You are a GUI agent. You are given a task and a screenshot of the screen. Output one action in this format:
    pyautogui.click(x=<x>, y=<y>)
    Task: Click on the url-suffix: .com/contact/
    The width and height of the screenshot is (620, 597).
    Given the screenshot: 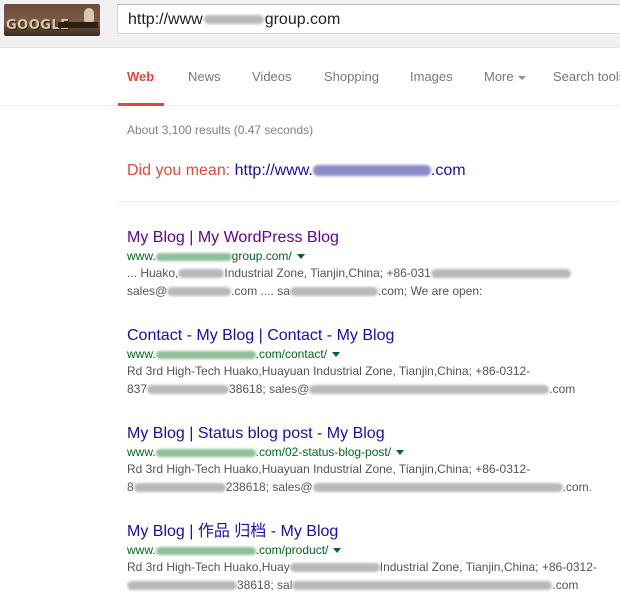 What is the action you would take?
    pyautogui.click(x=291, y=354)
    